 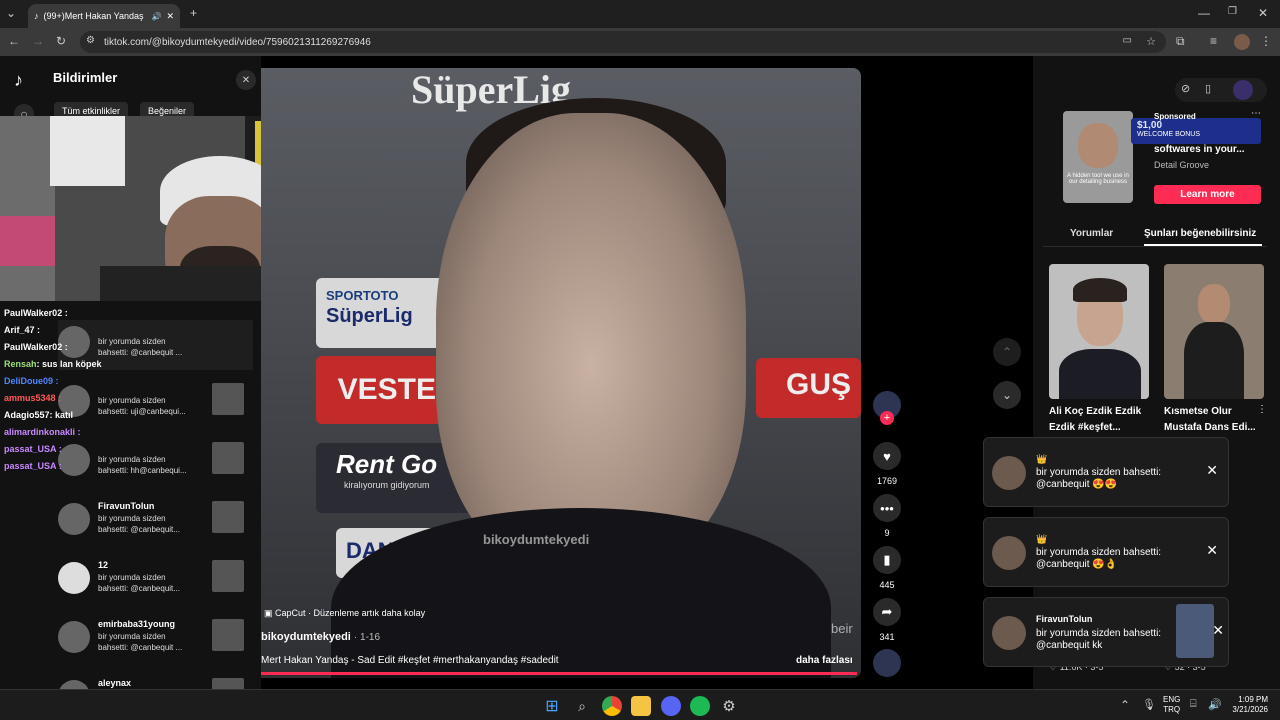 I want to click on discord-icon, so click(x=671, y=706).